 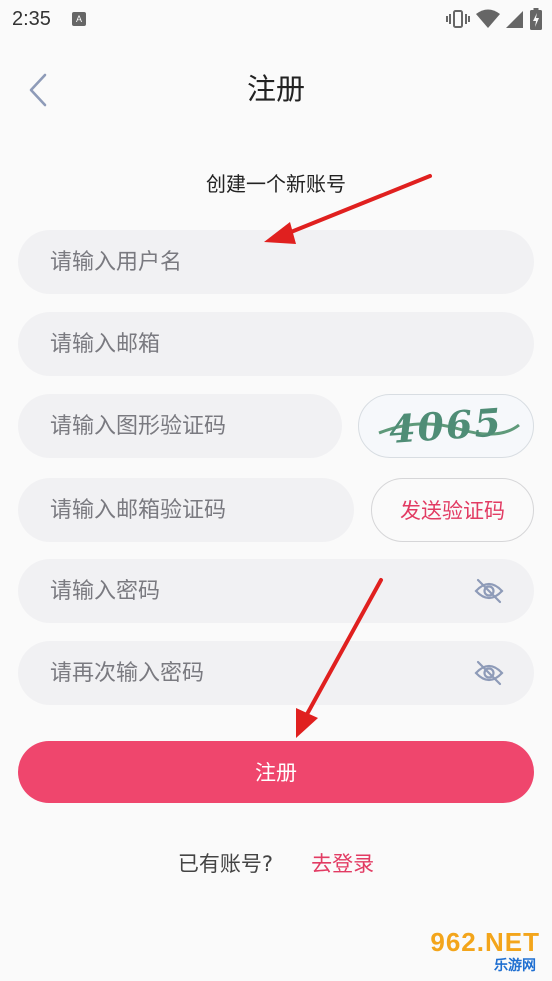 I want to click on email-input, so click(x=292, y=344).